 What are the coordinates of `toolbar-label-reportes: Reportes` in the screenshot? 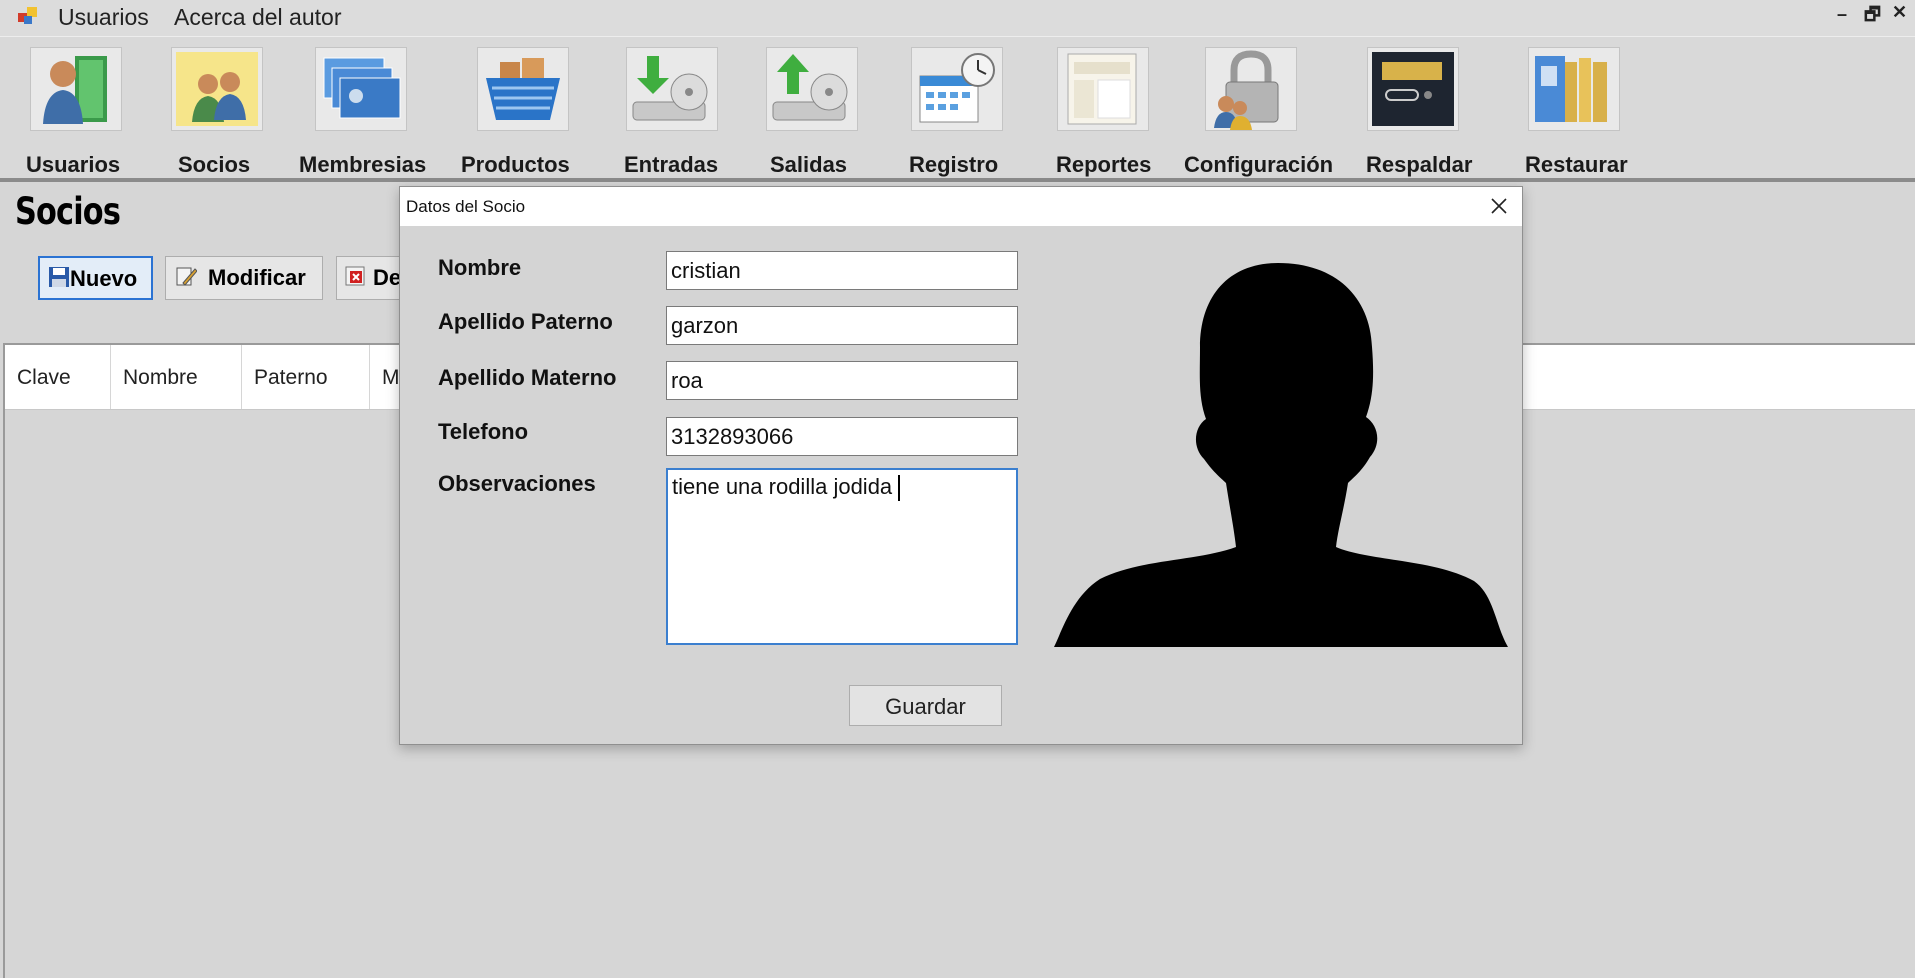 It's located at (1104, 164).